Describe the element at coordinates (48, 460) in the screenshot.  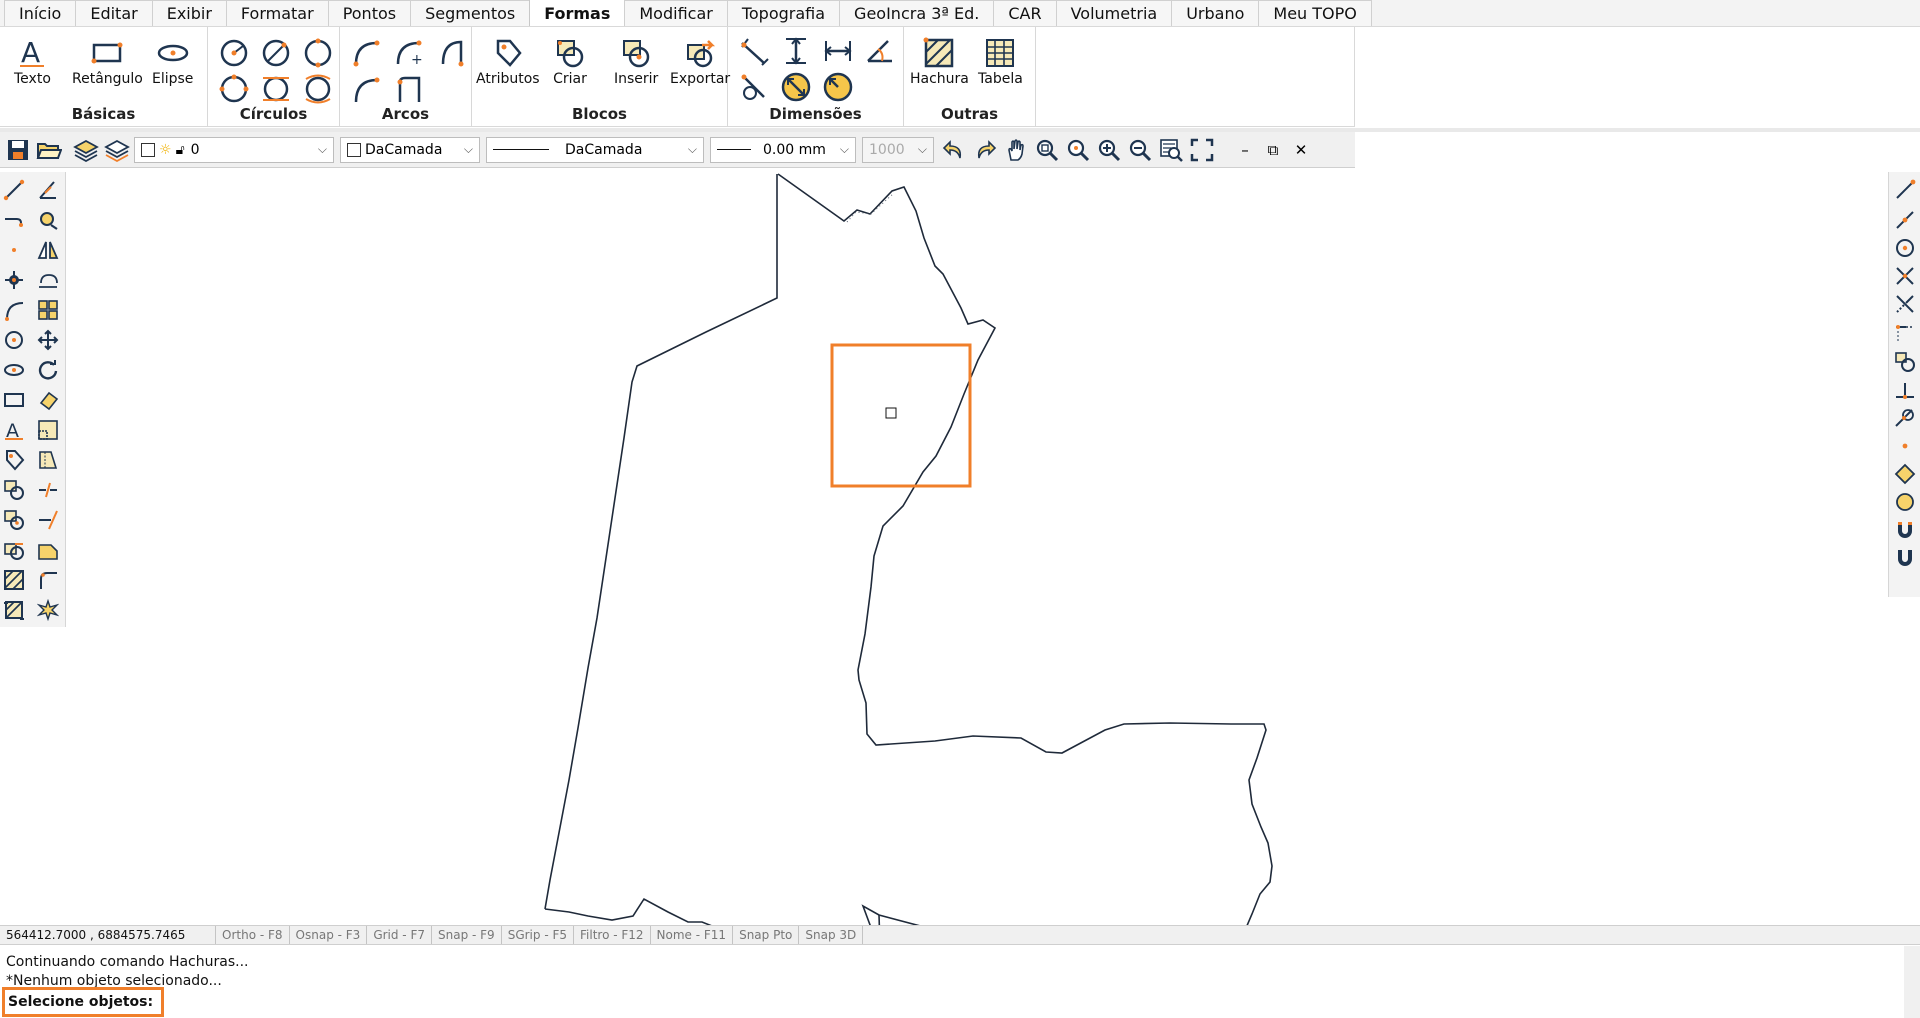
I see `stretch-icon` at that location.